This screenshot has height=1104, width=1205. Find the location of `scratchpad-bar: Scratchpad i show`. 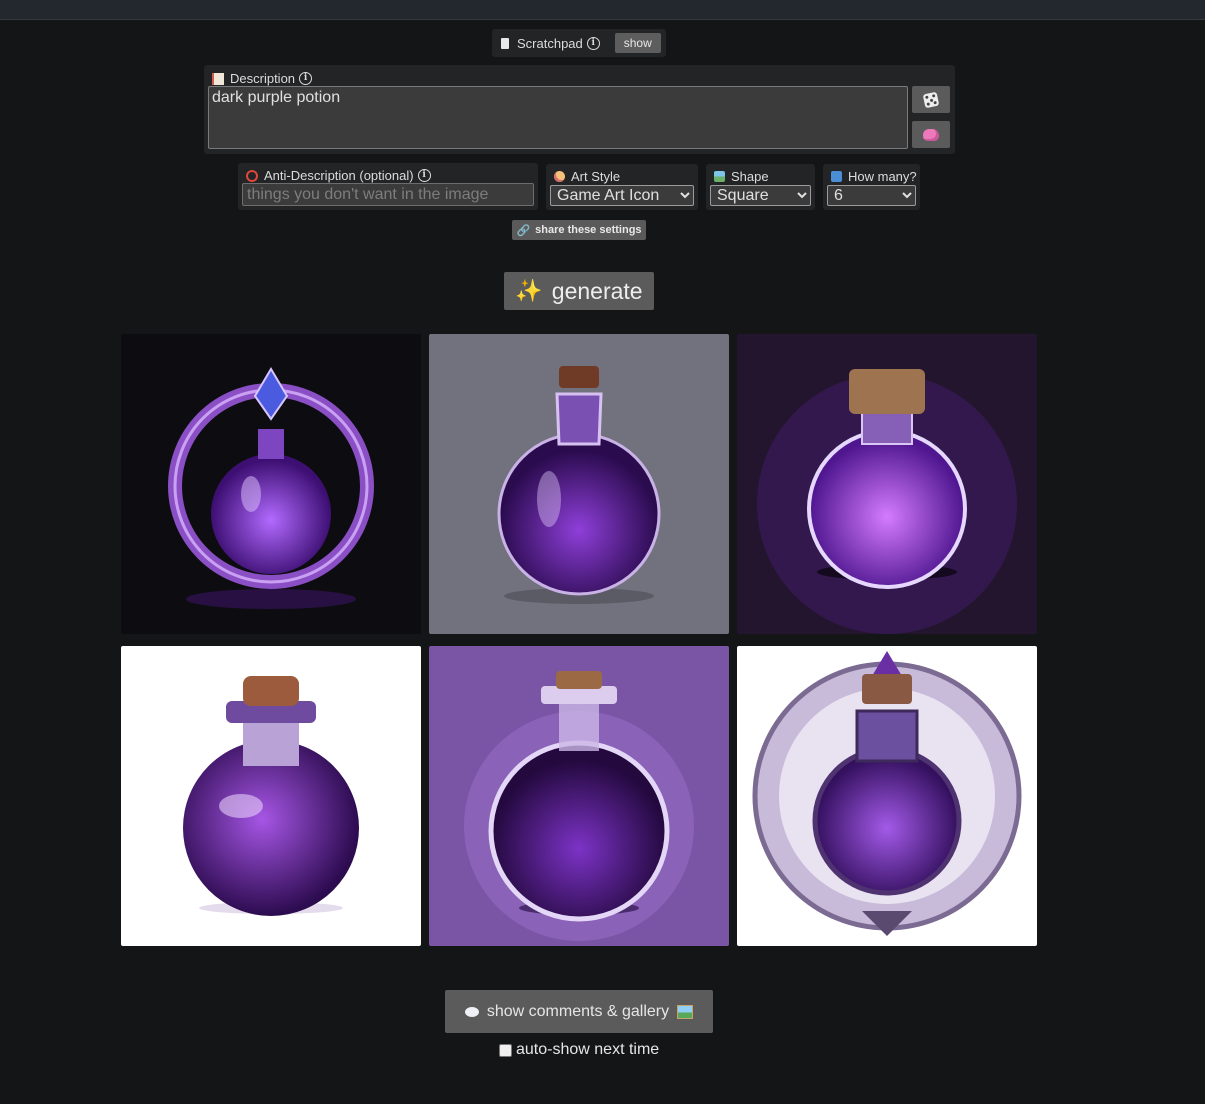

scratchpad-bar: Scratchpad i show is located at coordinates (579, 43).